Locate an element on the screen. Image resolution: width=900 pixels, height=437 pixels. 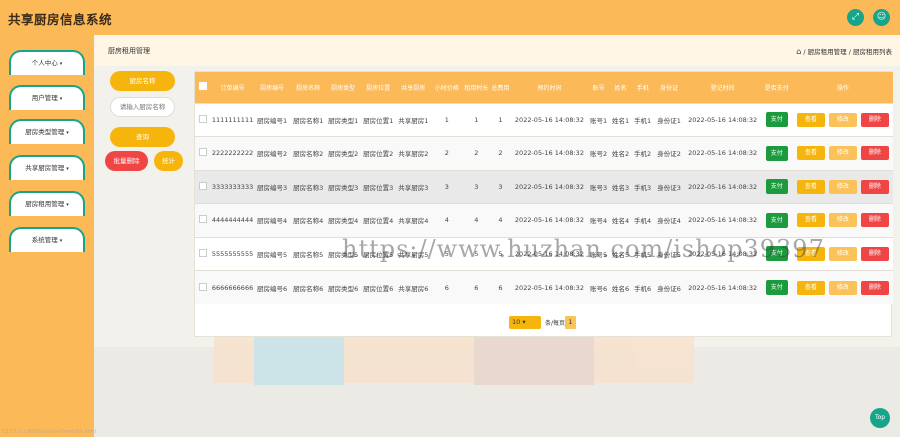
table-cell: 姓名6 is located at coordinates (620, 288).